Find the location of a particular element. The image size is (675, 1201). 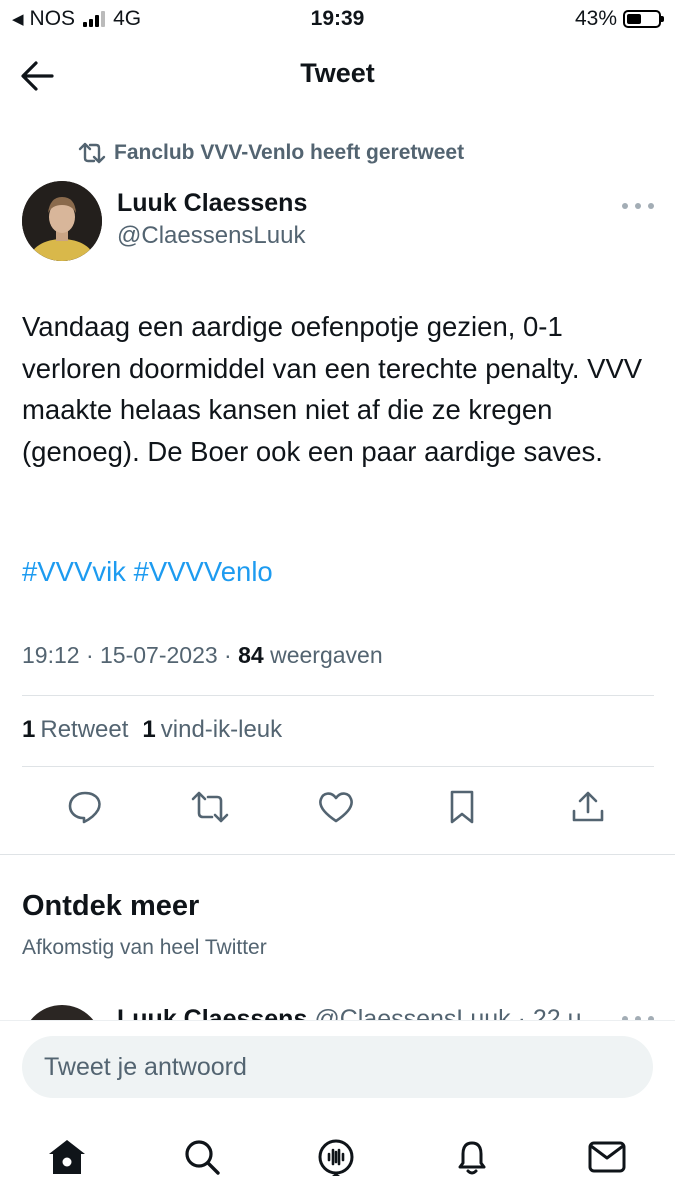

bookmark-button is located at coordinates (462, 807).